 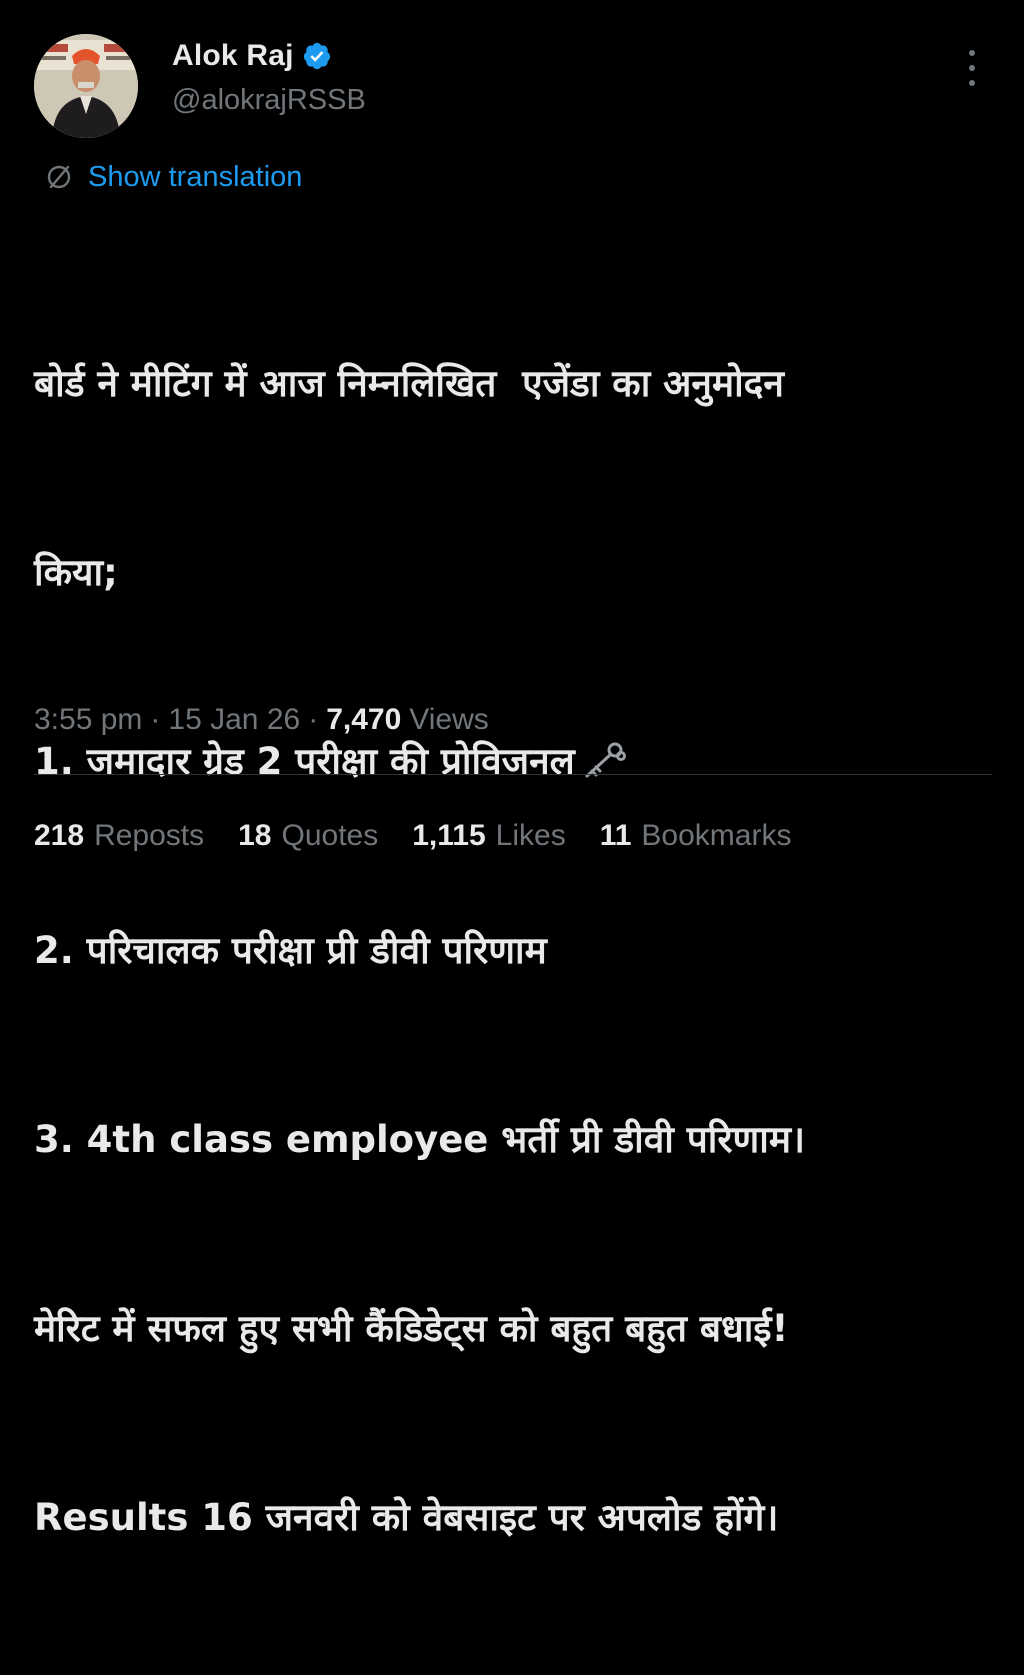 What do you see at coordinates (363, 720) in the screenshot?
I see `views-count: 7,470` at bounding box center [363, 720].